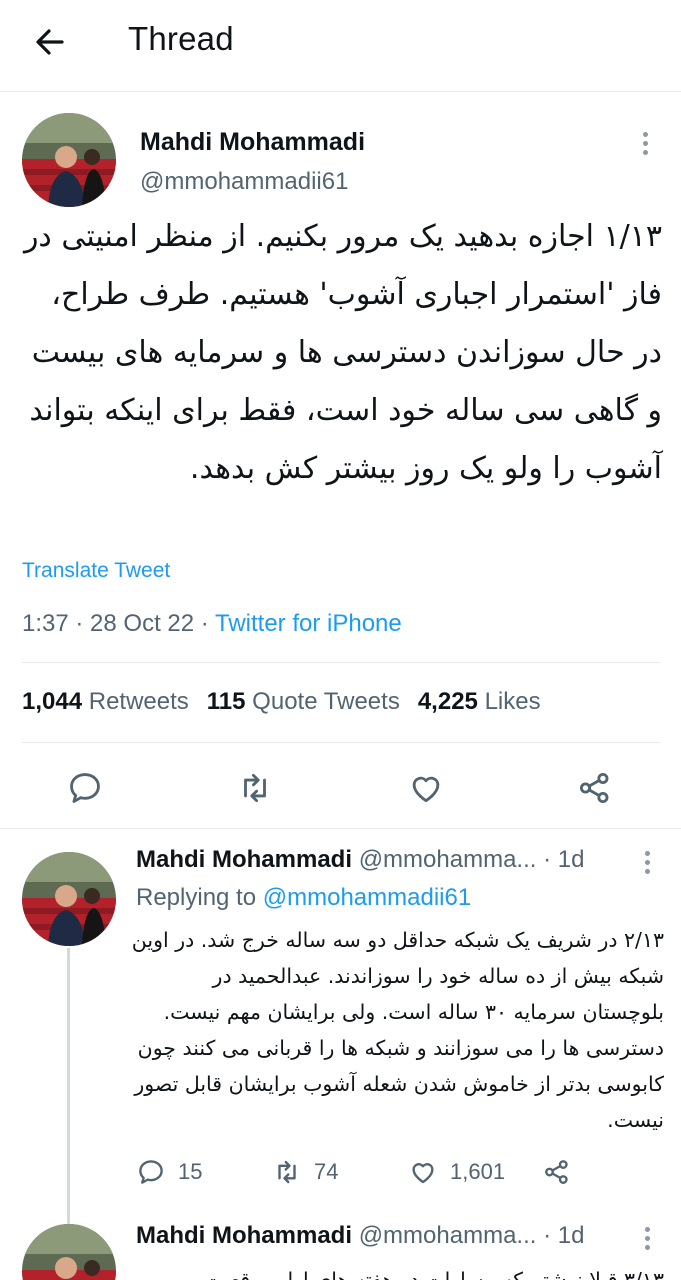 This screenshot has height=1280, width=681. I want to click on retweet-count: 74, so click(326, 1171).